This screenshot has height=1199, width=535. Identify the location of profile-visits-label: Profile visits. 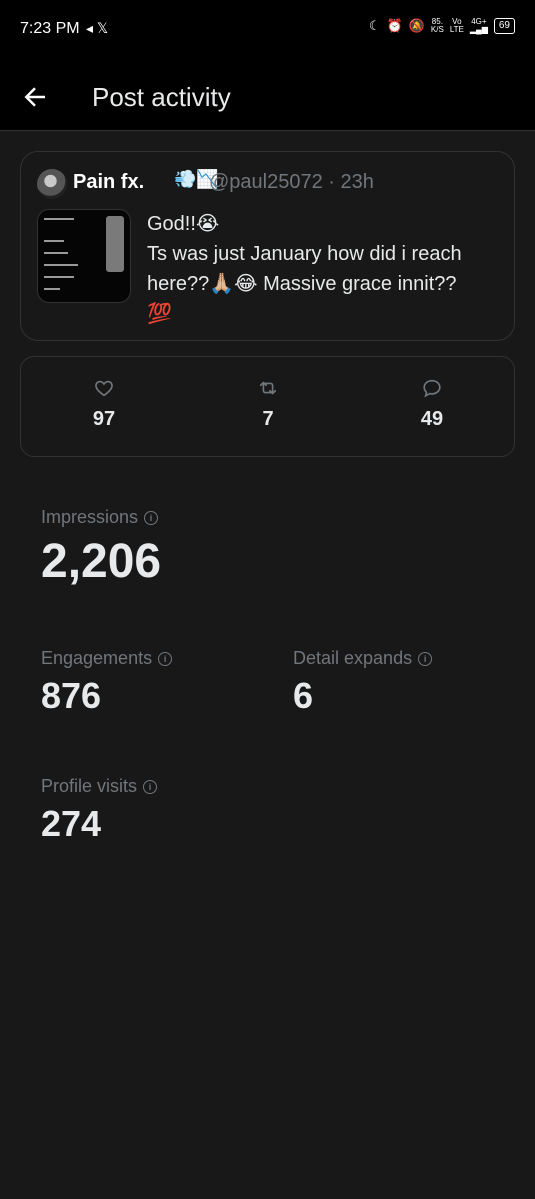
(89, 786).